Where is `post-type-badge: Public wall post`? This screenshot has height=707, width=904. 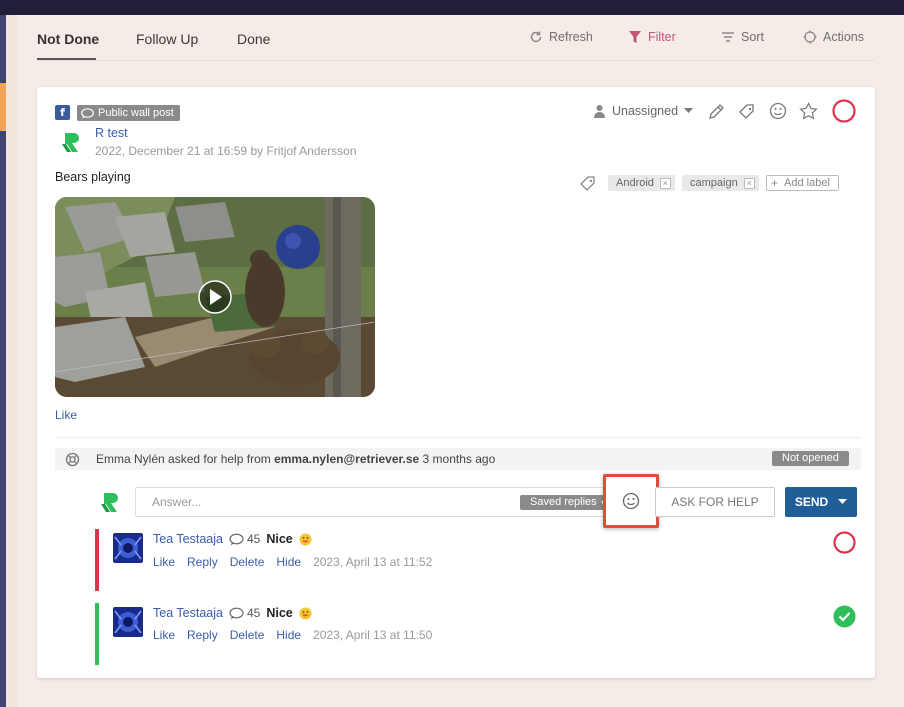 post-type-badge: Public wall post is located at coordinates (128, 113).